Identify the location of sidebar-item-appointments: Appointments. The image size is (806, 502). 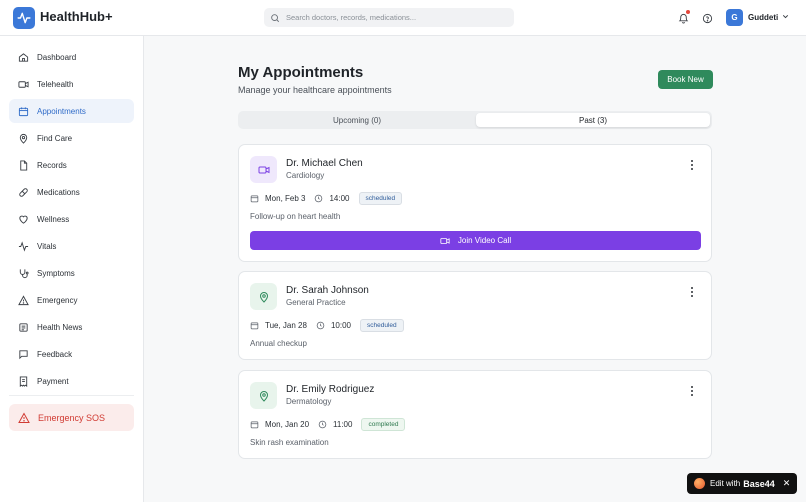
(71, 111).